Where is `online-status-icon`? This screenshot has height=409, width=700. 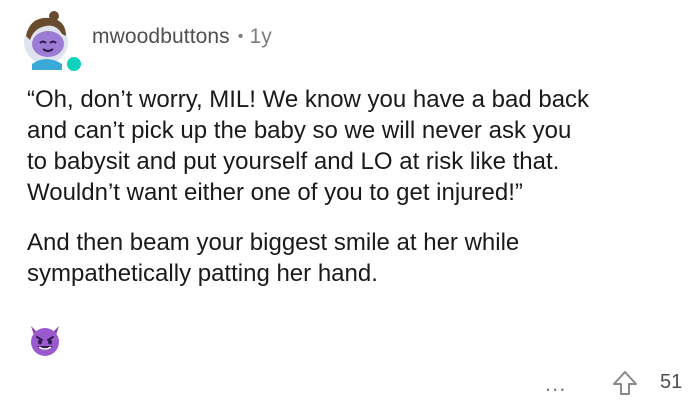
online-status-icon is located at coordinates (74, 64).